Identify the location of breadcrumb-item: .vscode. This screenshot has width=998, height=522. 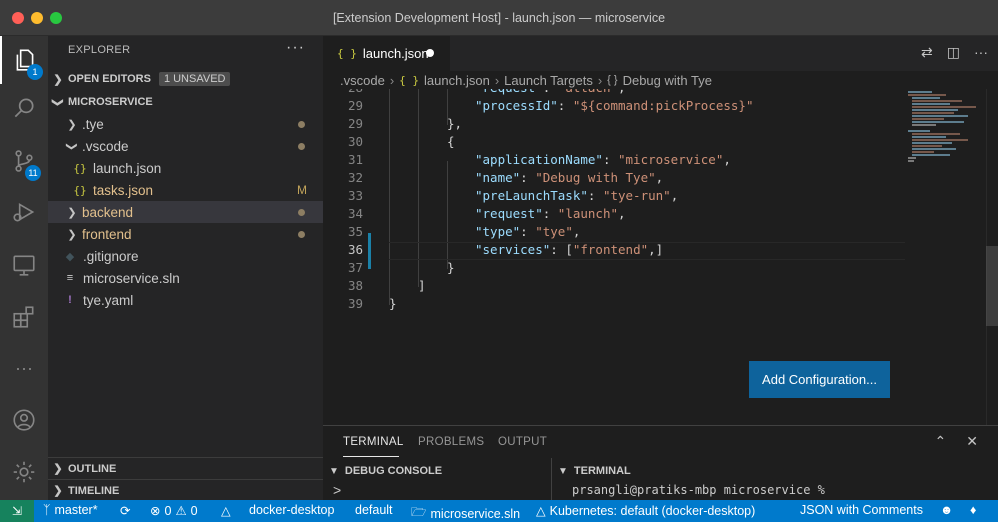
(362, 80).